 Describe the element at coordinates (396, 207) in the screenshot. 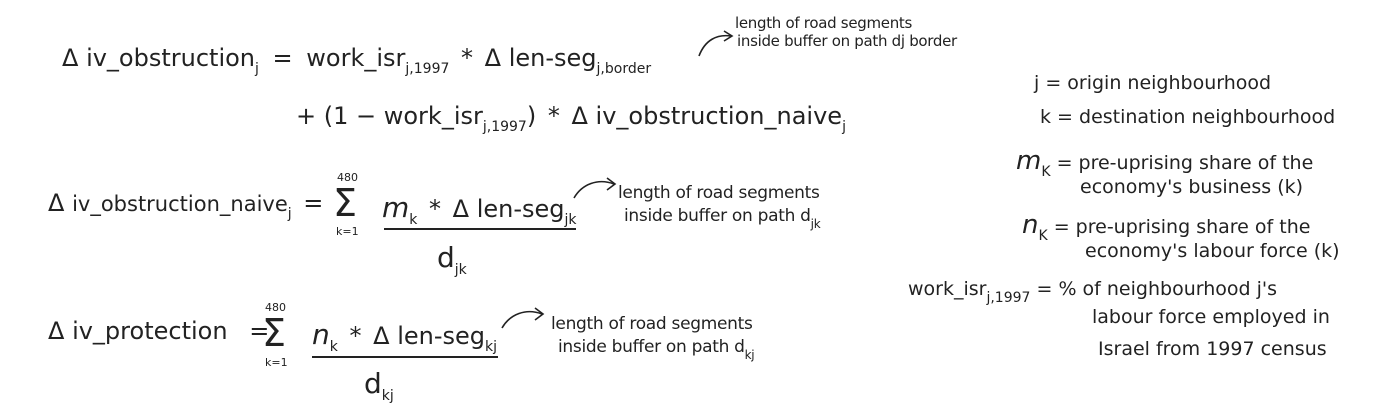

I see `eq2-m-symbol: m` at that location.